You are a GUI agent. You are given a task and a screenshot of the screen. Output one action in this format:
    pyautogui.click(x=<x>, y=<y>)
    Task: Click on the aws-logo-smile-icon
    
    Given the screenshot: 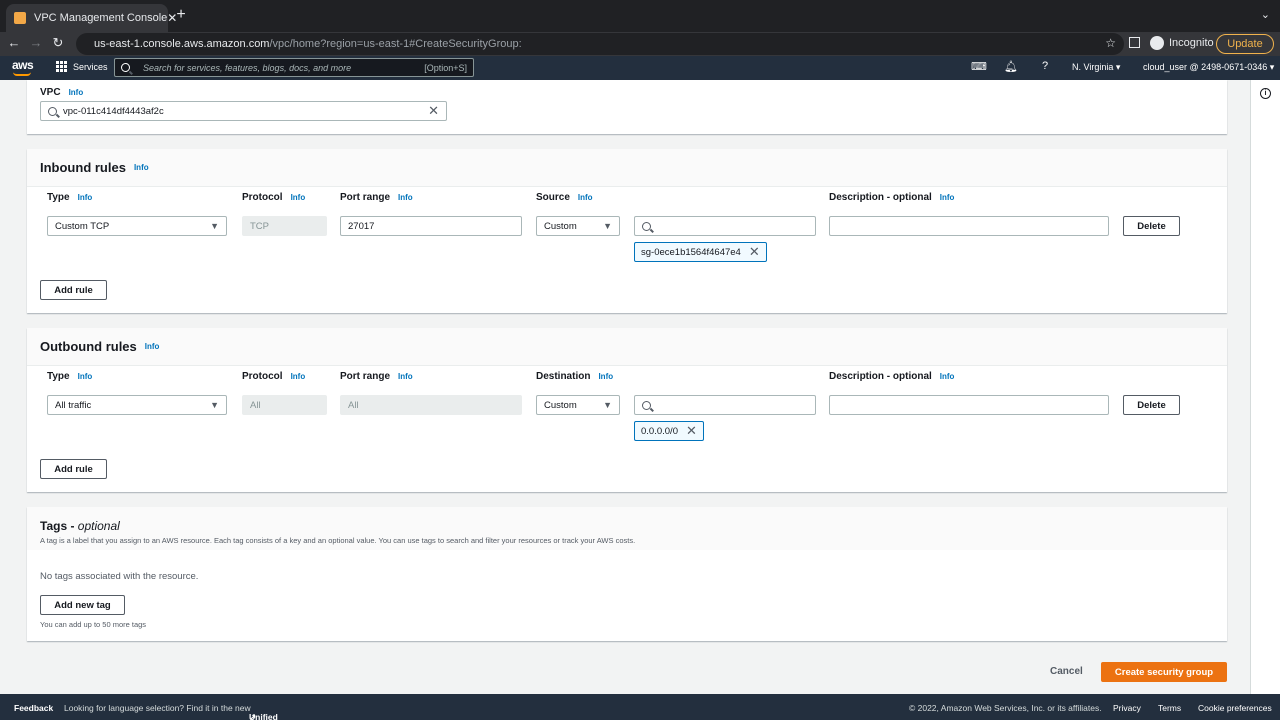 What is the action you would take?
    pyautogui.click(x=22, y=74)
    